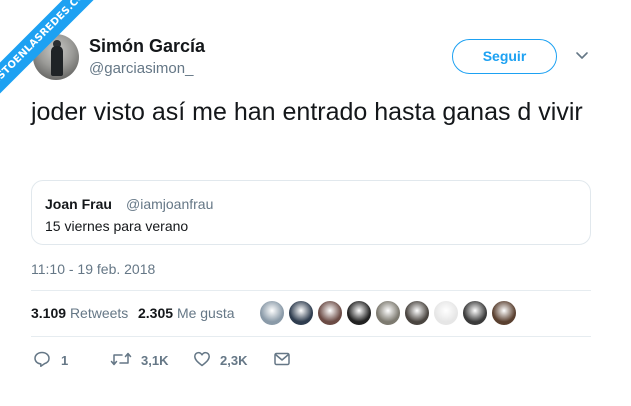  I want to click on watermark-ribbon: VISTOENLASREDES.COM, so click(55, 55).